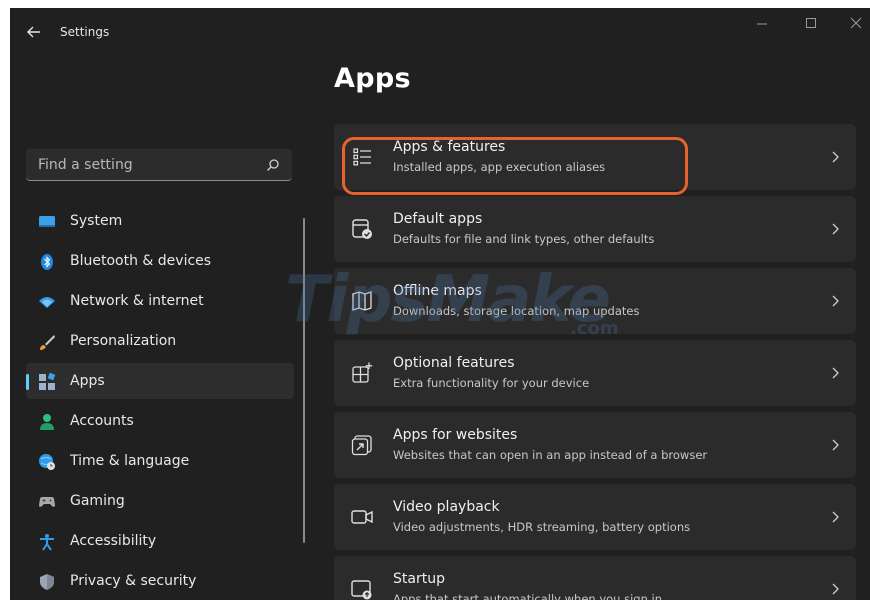 The image size is (870, 600). Describe the element at coordinates (438, 219) in the screenshot. I see `card-title: Default apps` at that location.